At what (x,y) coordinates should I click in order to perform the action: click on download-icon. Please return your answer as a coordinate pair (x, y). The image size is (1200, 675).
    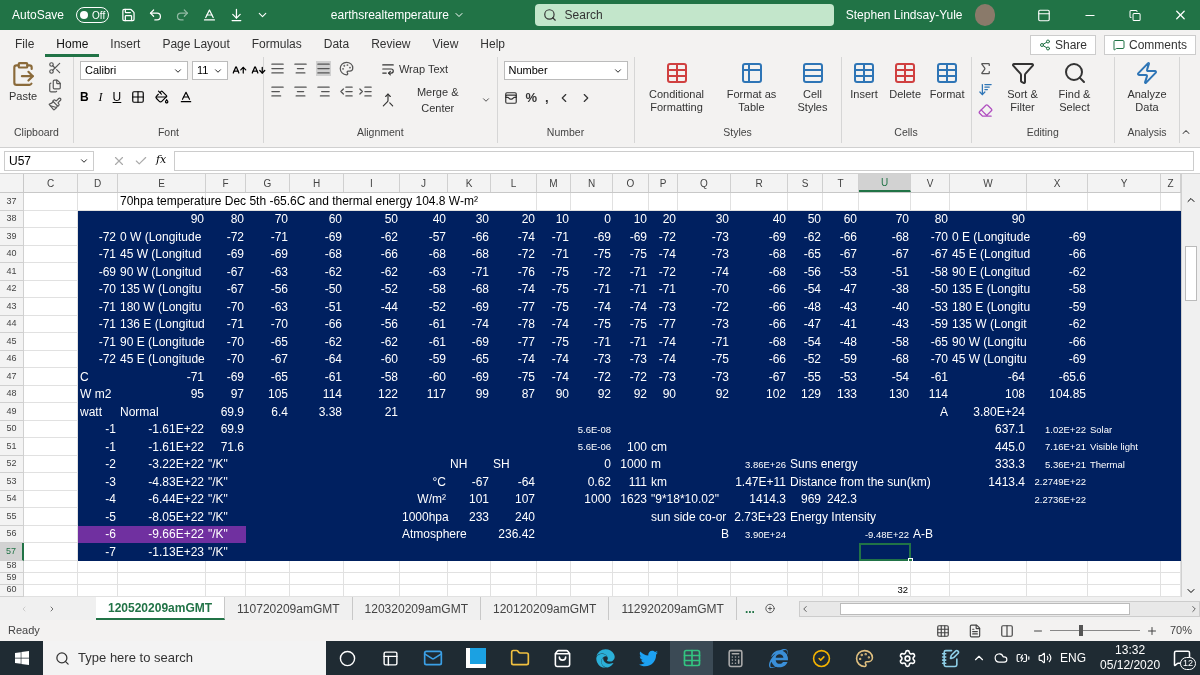
    Looking at the image, I should click on (236, 15).